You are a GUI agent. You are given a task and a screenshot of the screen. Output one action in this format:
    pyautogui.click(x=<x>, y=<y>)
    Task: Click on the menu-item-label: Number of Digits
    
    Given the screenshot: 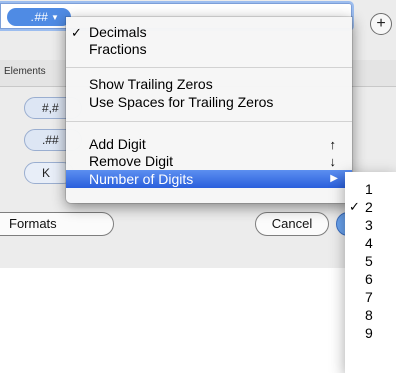 What is the action you would take?
    pyautogui.click(x=141, y=179)
    